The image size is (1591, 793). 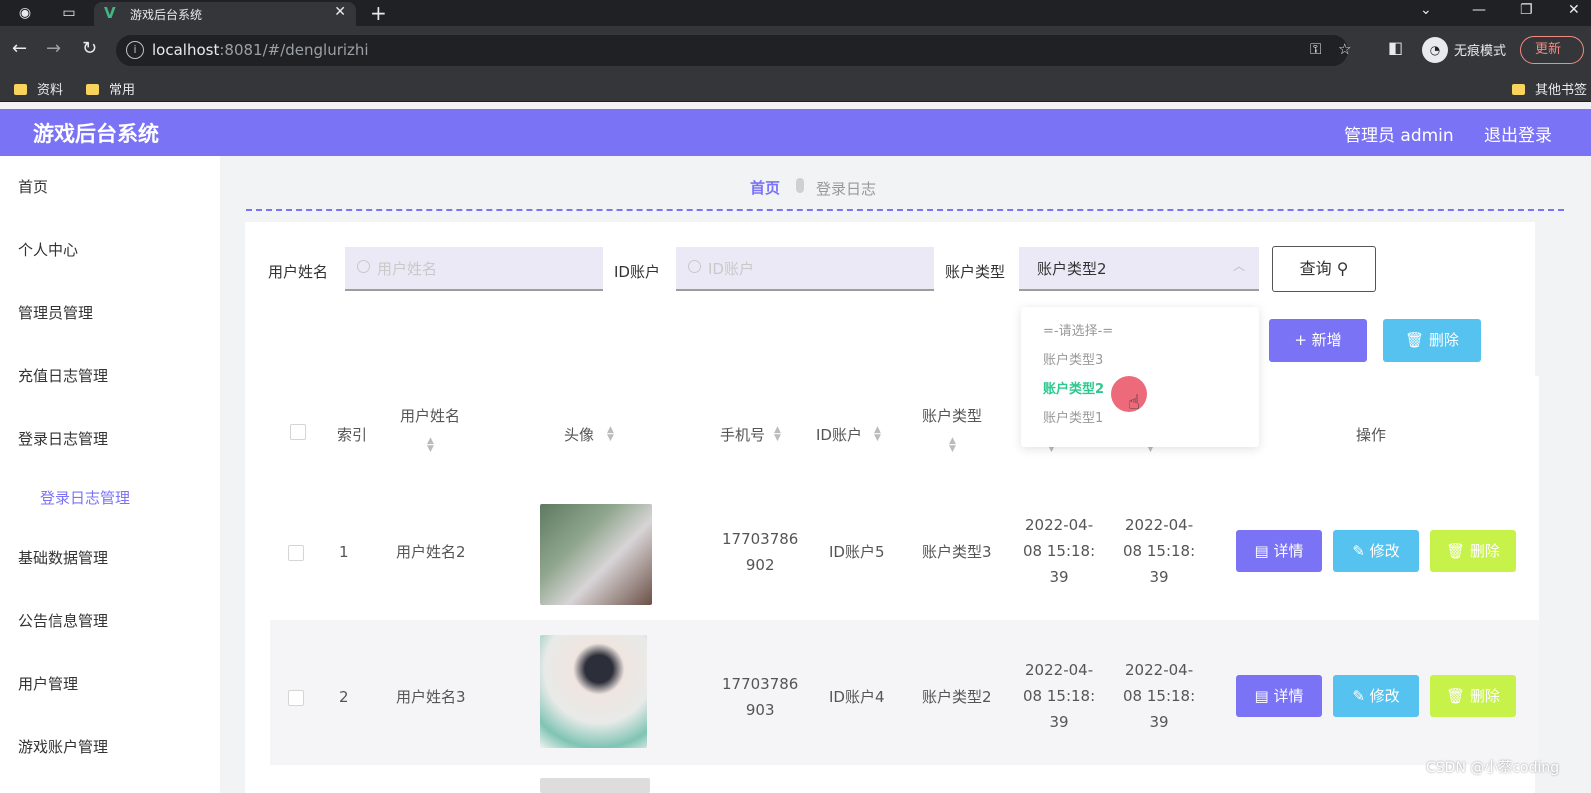 I want to click on add-button: + 新增, so click(x=1318, y=340).